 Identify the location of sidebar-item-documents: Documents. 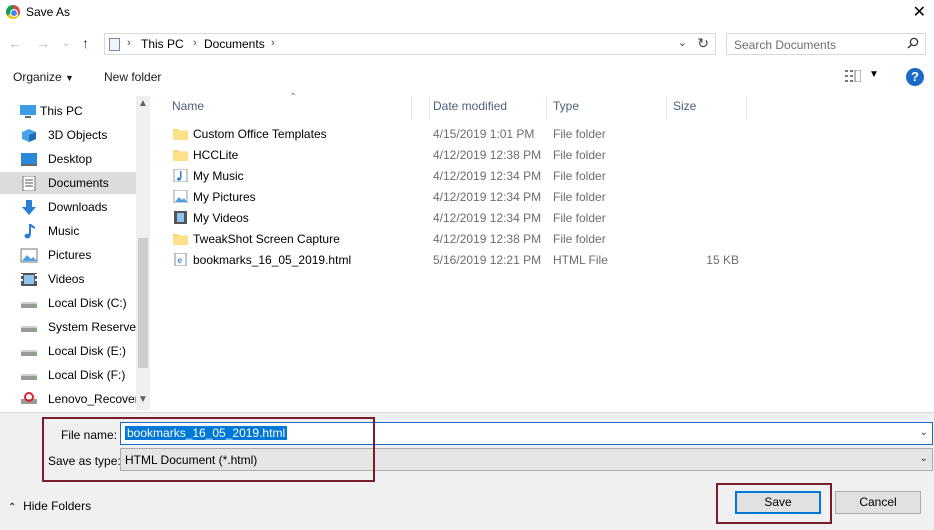
(68, 183).